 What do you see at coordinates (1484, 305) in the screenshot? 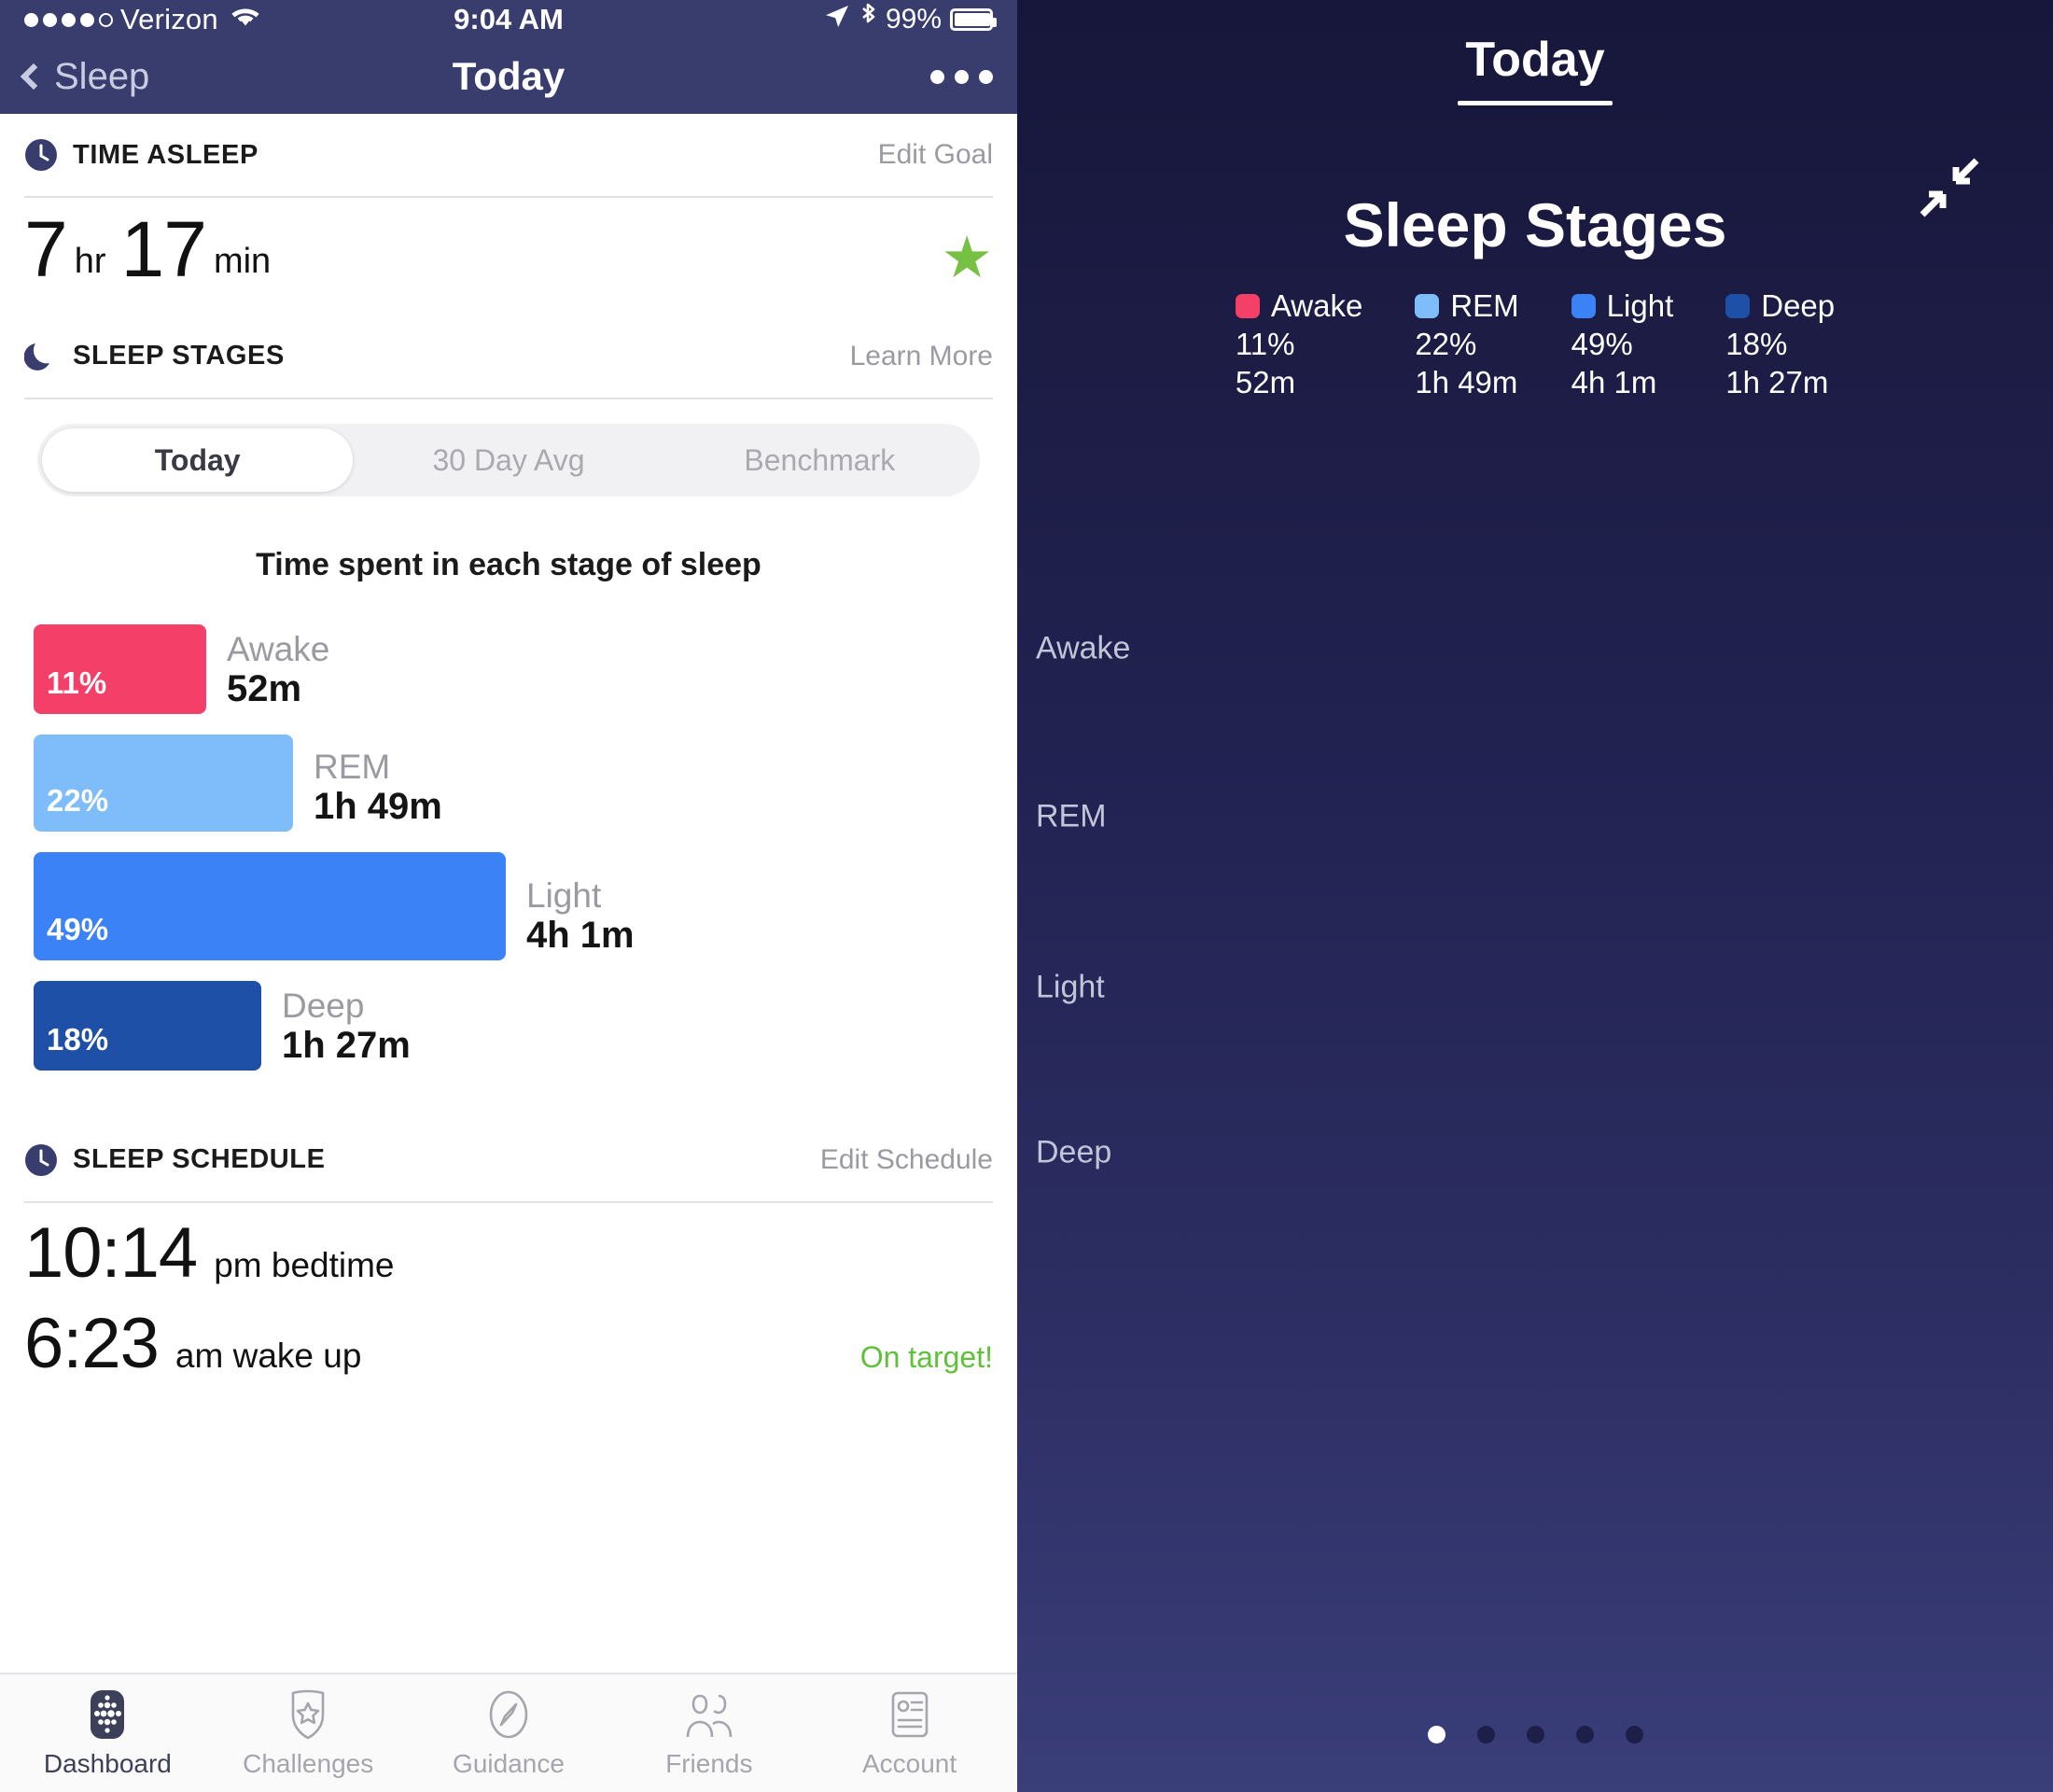
I see `legend-label: REM` at bounding box center [1484, 305].